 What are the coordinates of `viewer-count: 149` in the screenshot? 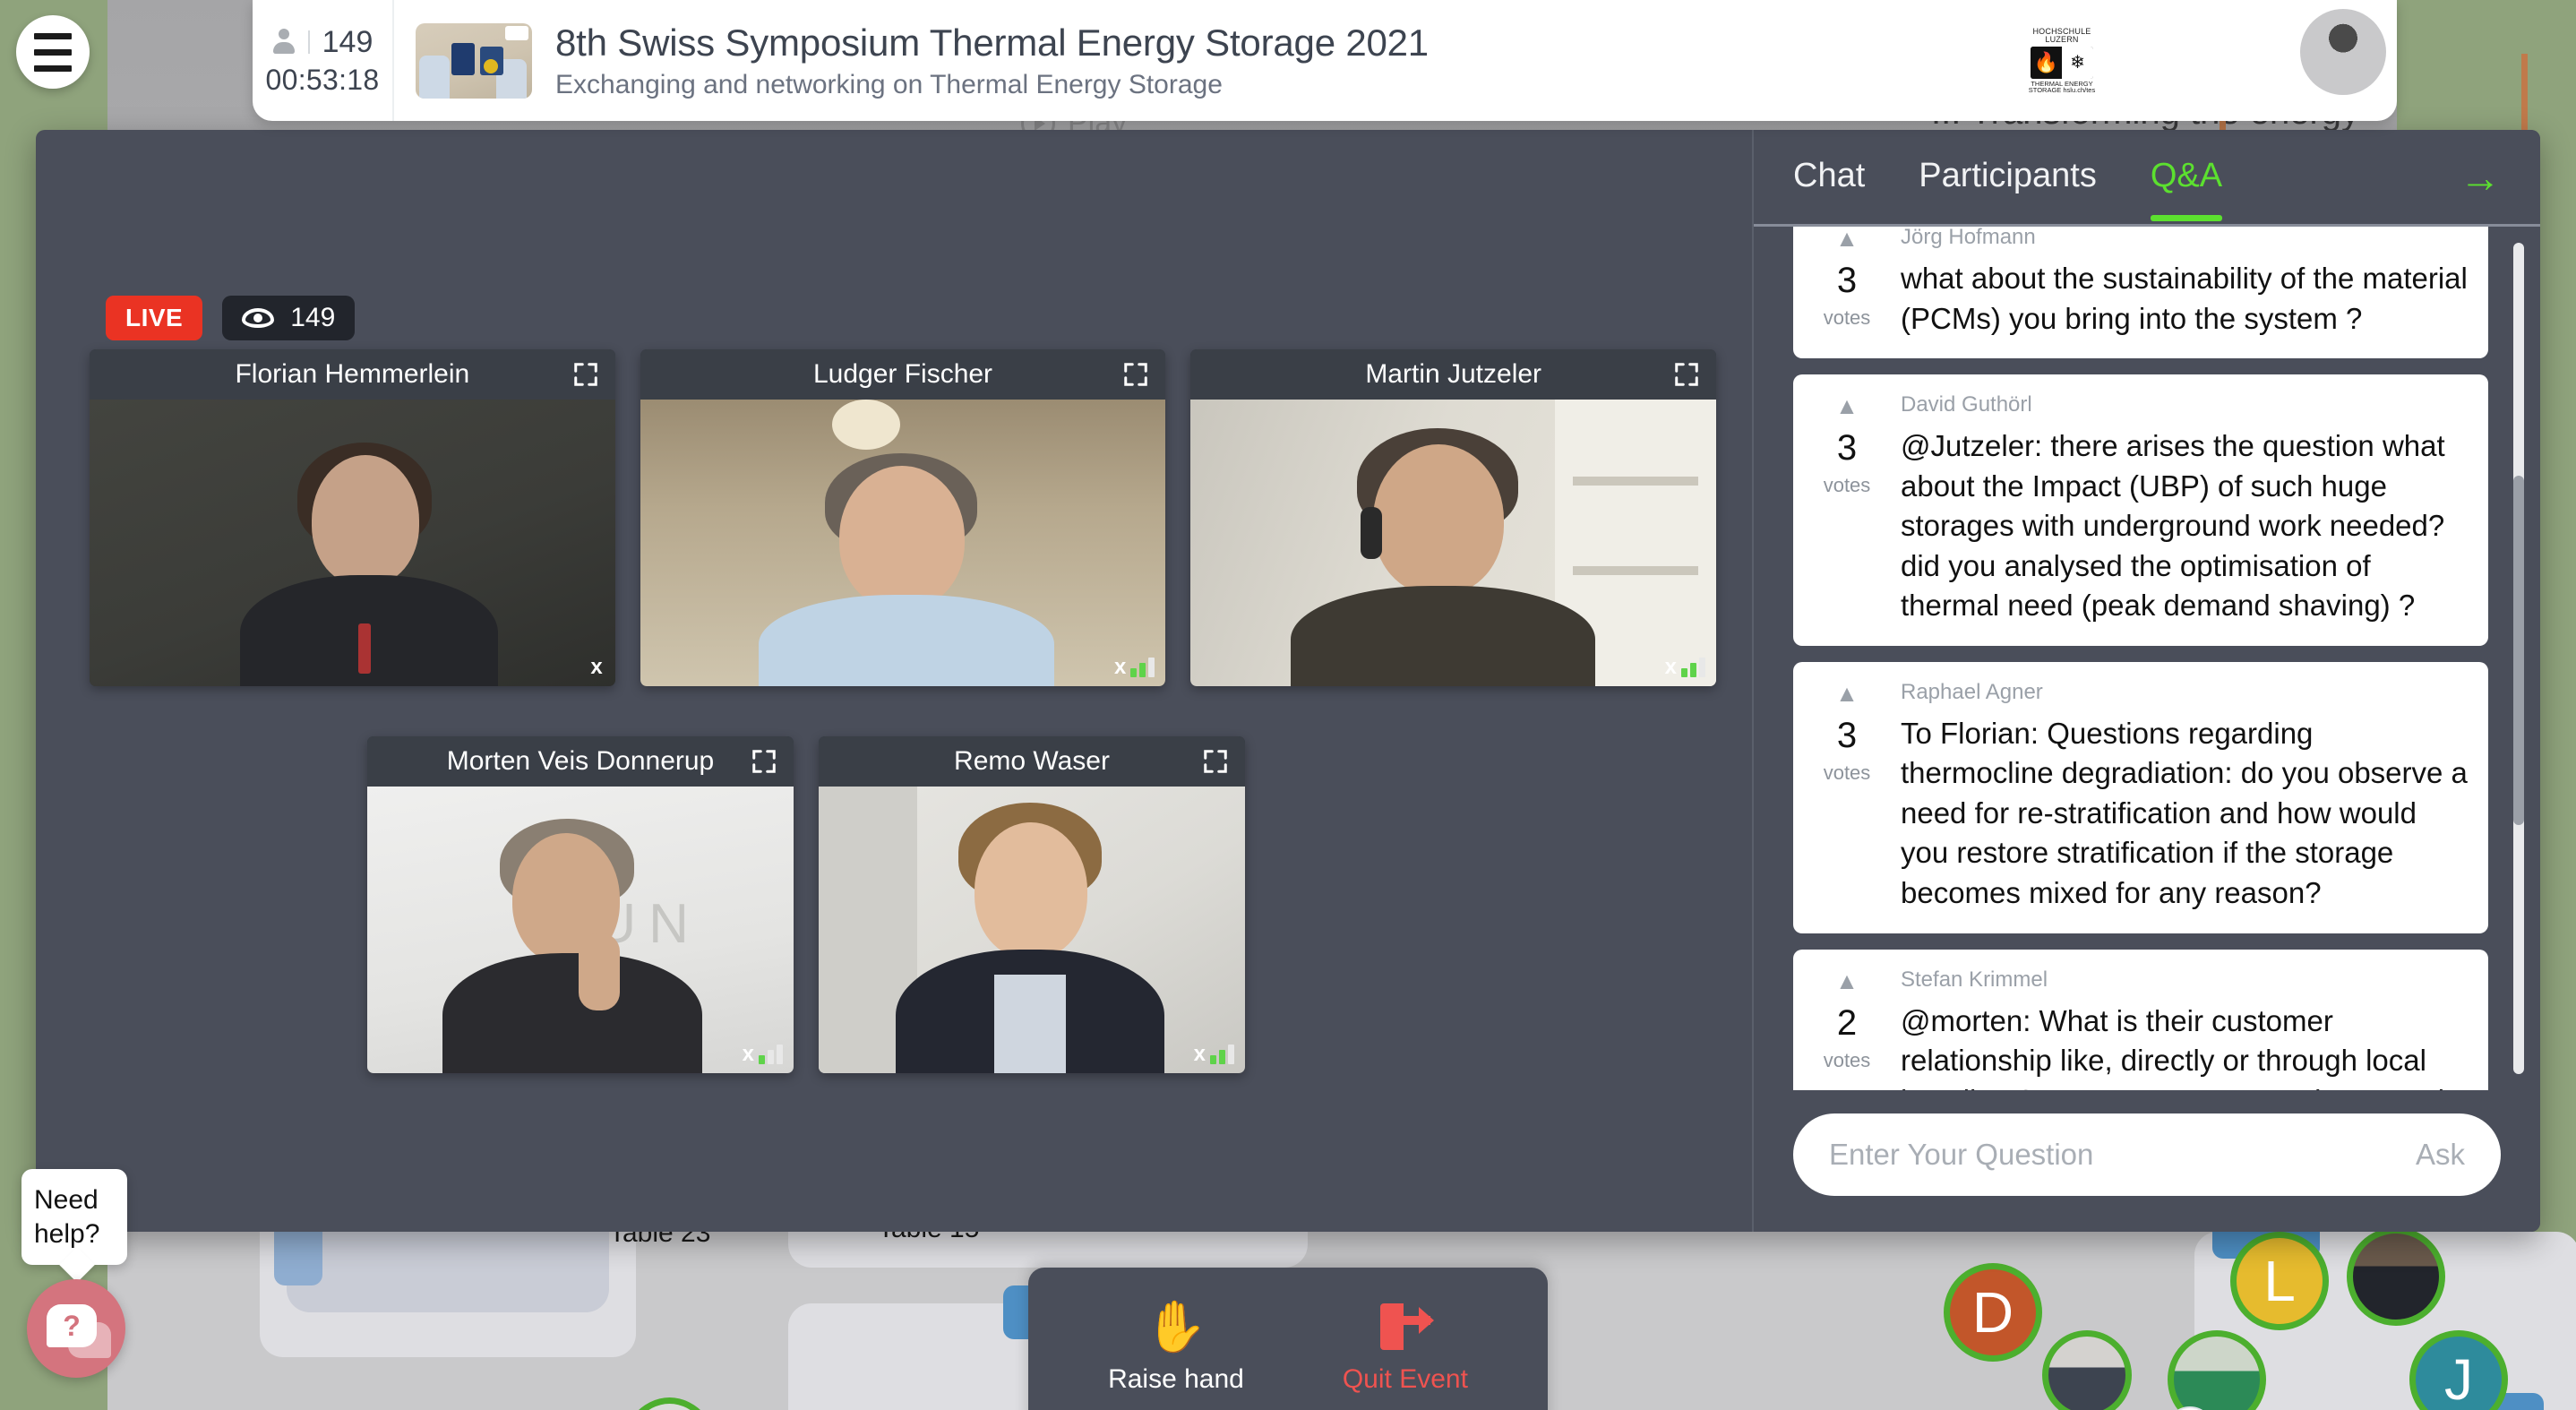 It's located at (313, 317).